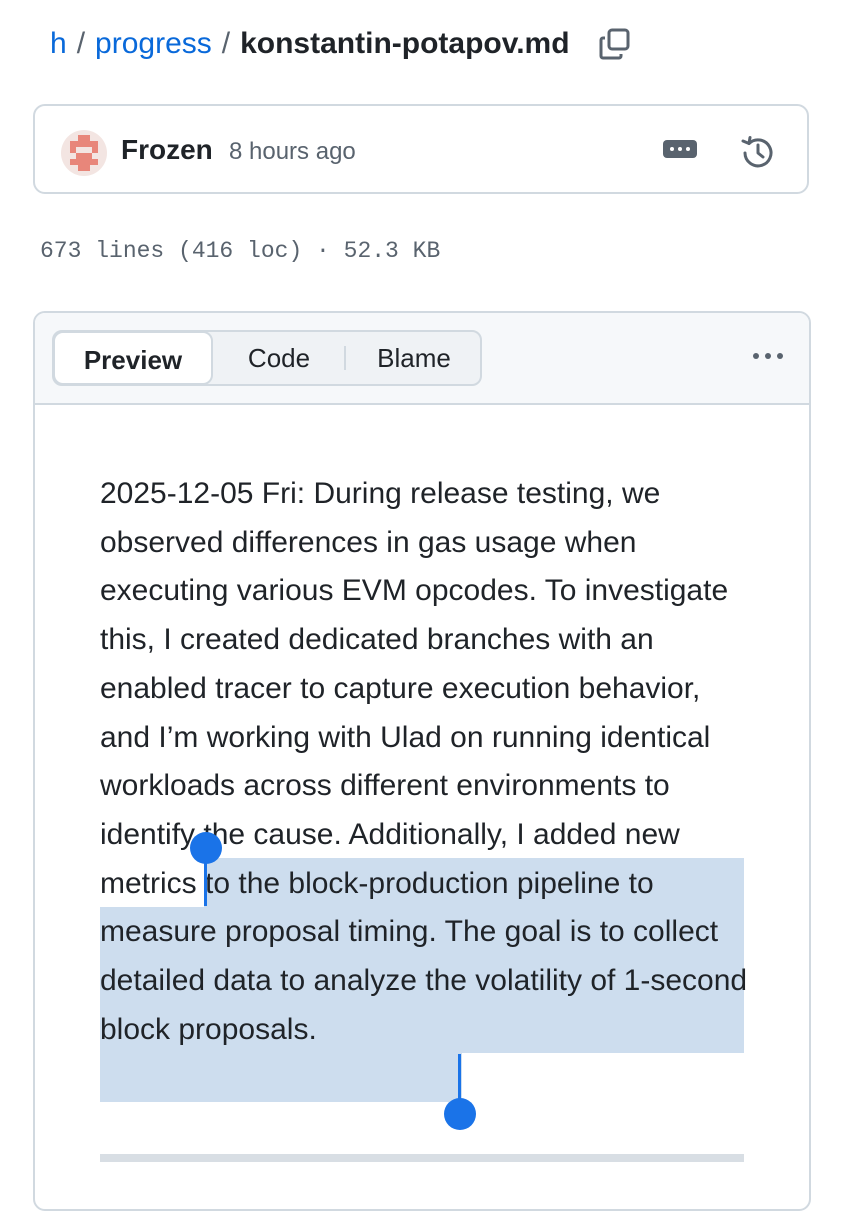 The width and height of the screenshot is (844, 1211). I want to click on history-icon, so click(758, 153).